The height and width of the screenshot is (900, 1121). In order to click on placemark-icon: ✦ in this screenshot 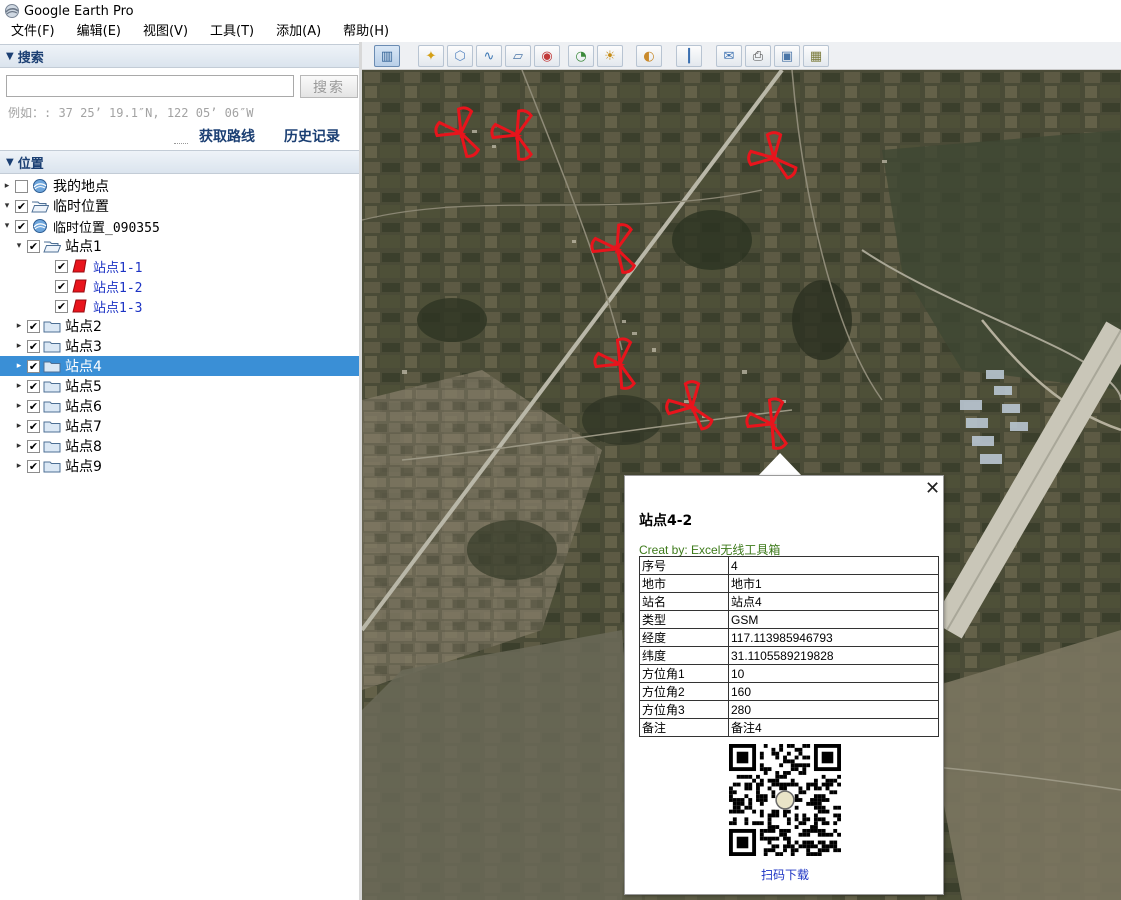, I will do `click(431, 56)`.